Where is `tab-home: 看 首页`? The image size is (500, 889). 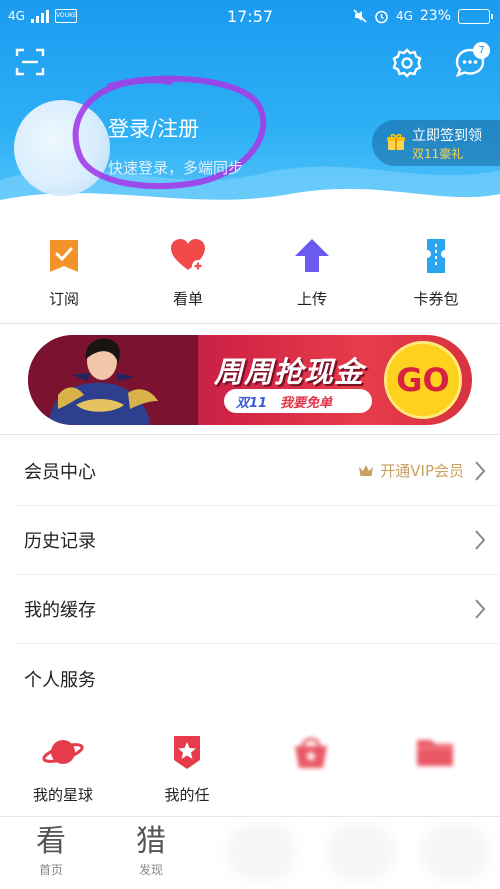
tab-home: 看 首页 is located at coordinates (51, 851).